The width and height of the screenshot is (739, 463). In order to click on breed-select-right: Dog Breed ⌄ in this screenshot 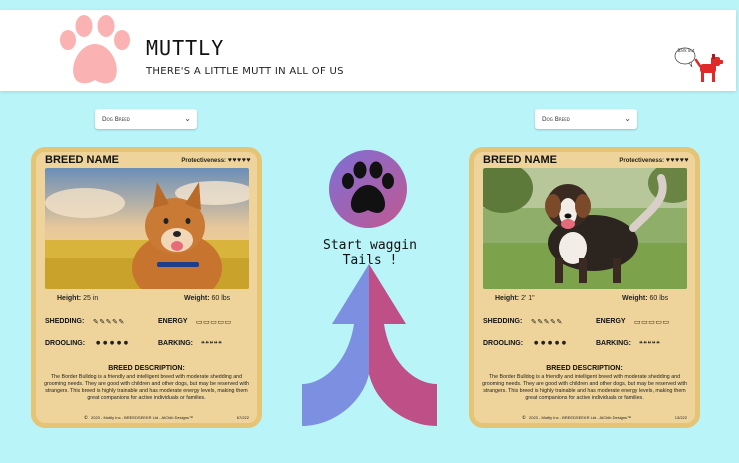, I will do `click(586, 119)`.